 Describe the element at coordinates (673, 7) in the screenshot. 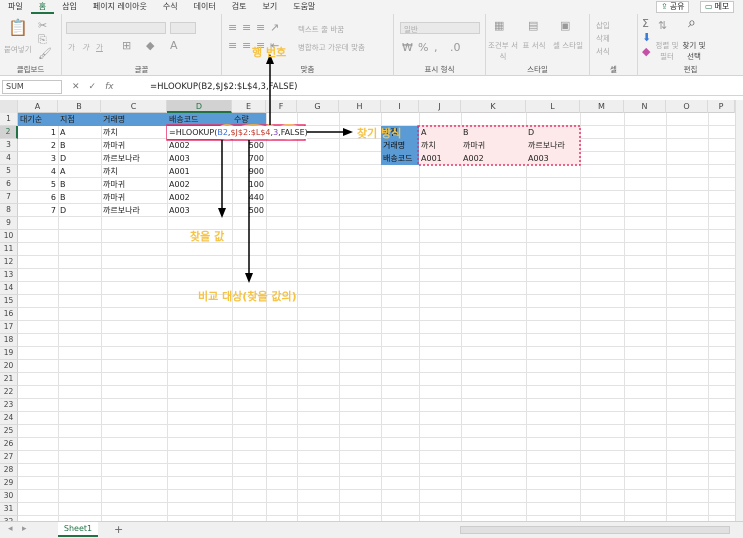

I see `share-button: ⇪ 공유` at that location.